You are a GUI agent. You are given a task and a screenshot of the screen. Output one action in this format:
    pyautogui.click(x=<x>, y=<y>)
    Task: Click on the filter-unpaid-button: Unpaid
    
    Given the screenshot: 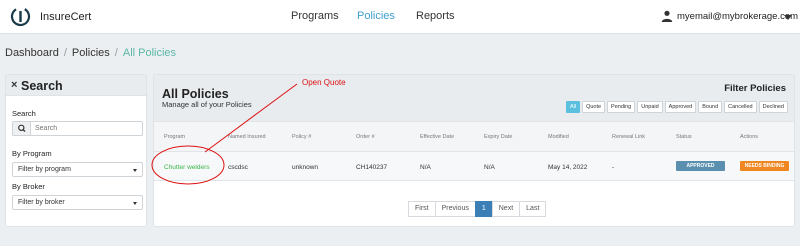 What is the action you would take?
    pyautogui.click(x=650, y=107)
    